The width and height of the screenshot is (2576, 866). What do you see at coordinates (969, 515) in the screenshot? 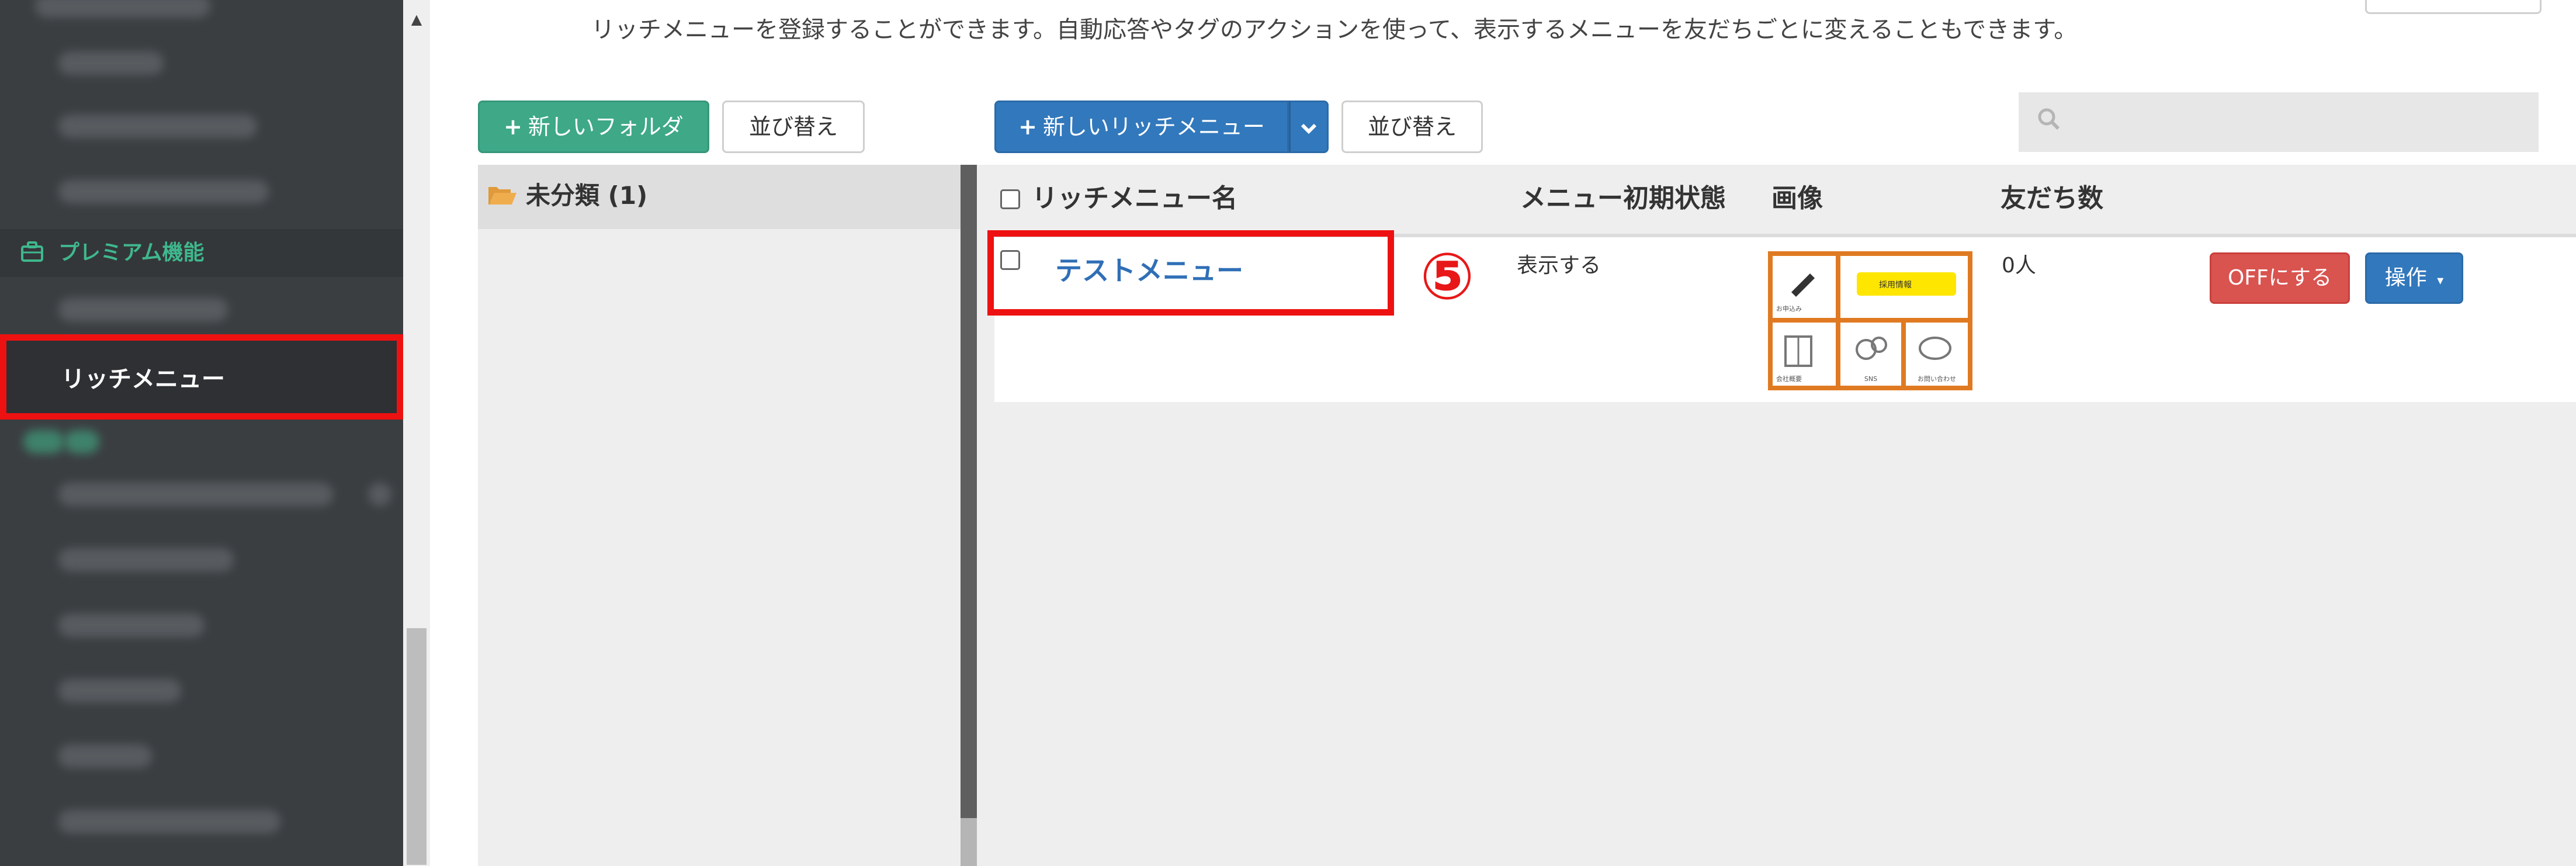
I see `panel-divider` at bounding box center [969, 515].